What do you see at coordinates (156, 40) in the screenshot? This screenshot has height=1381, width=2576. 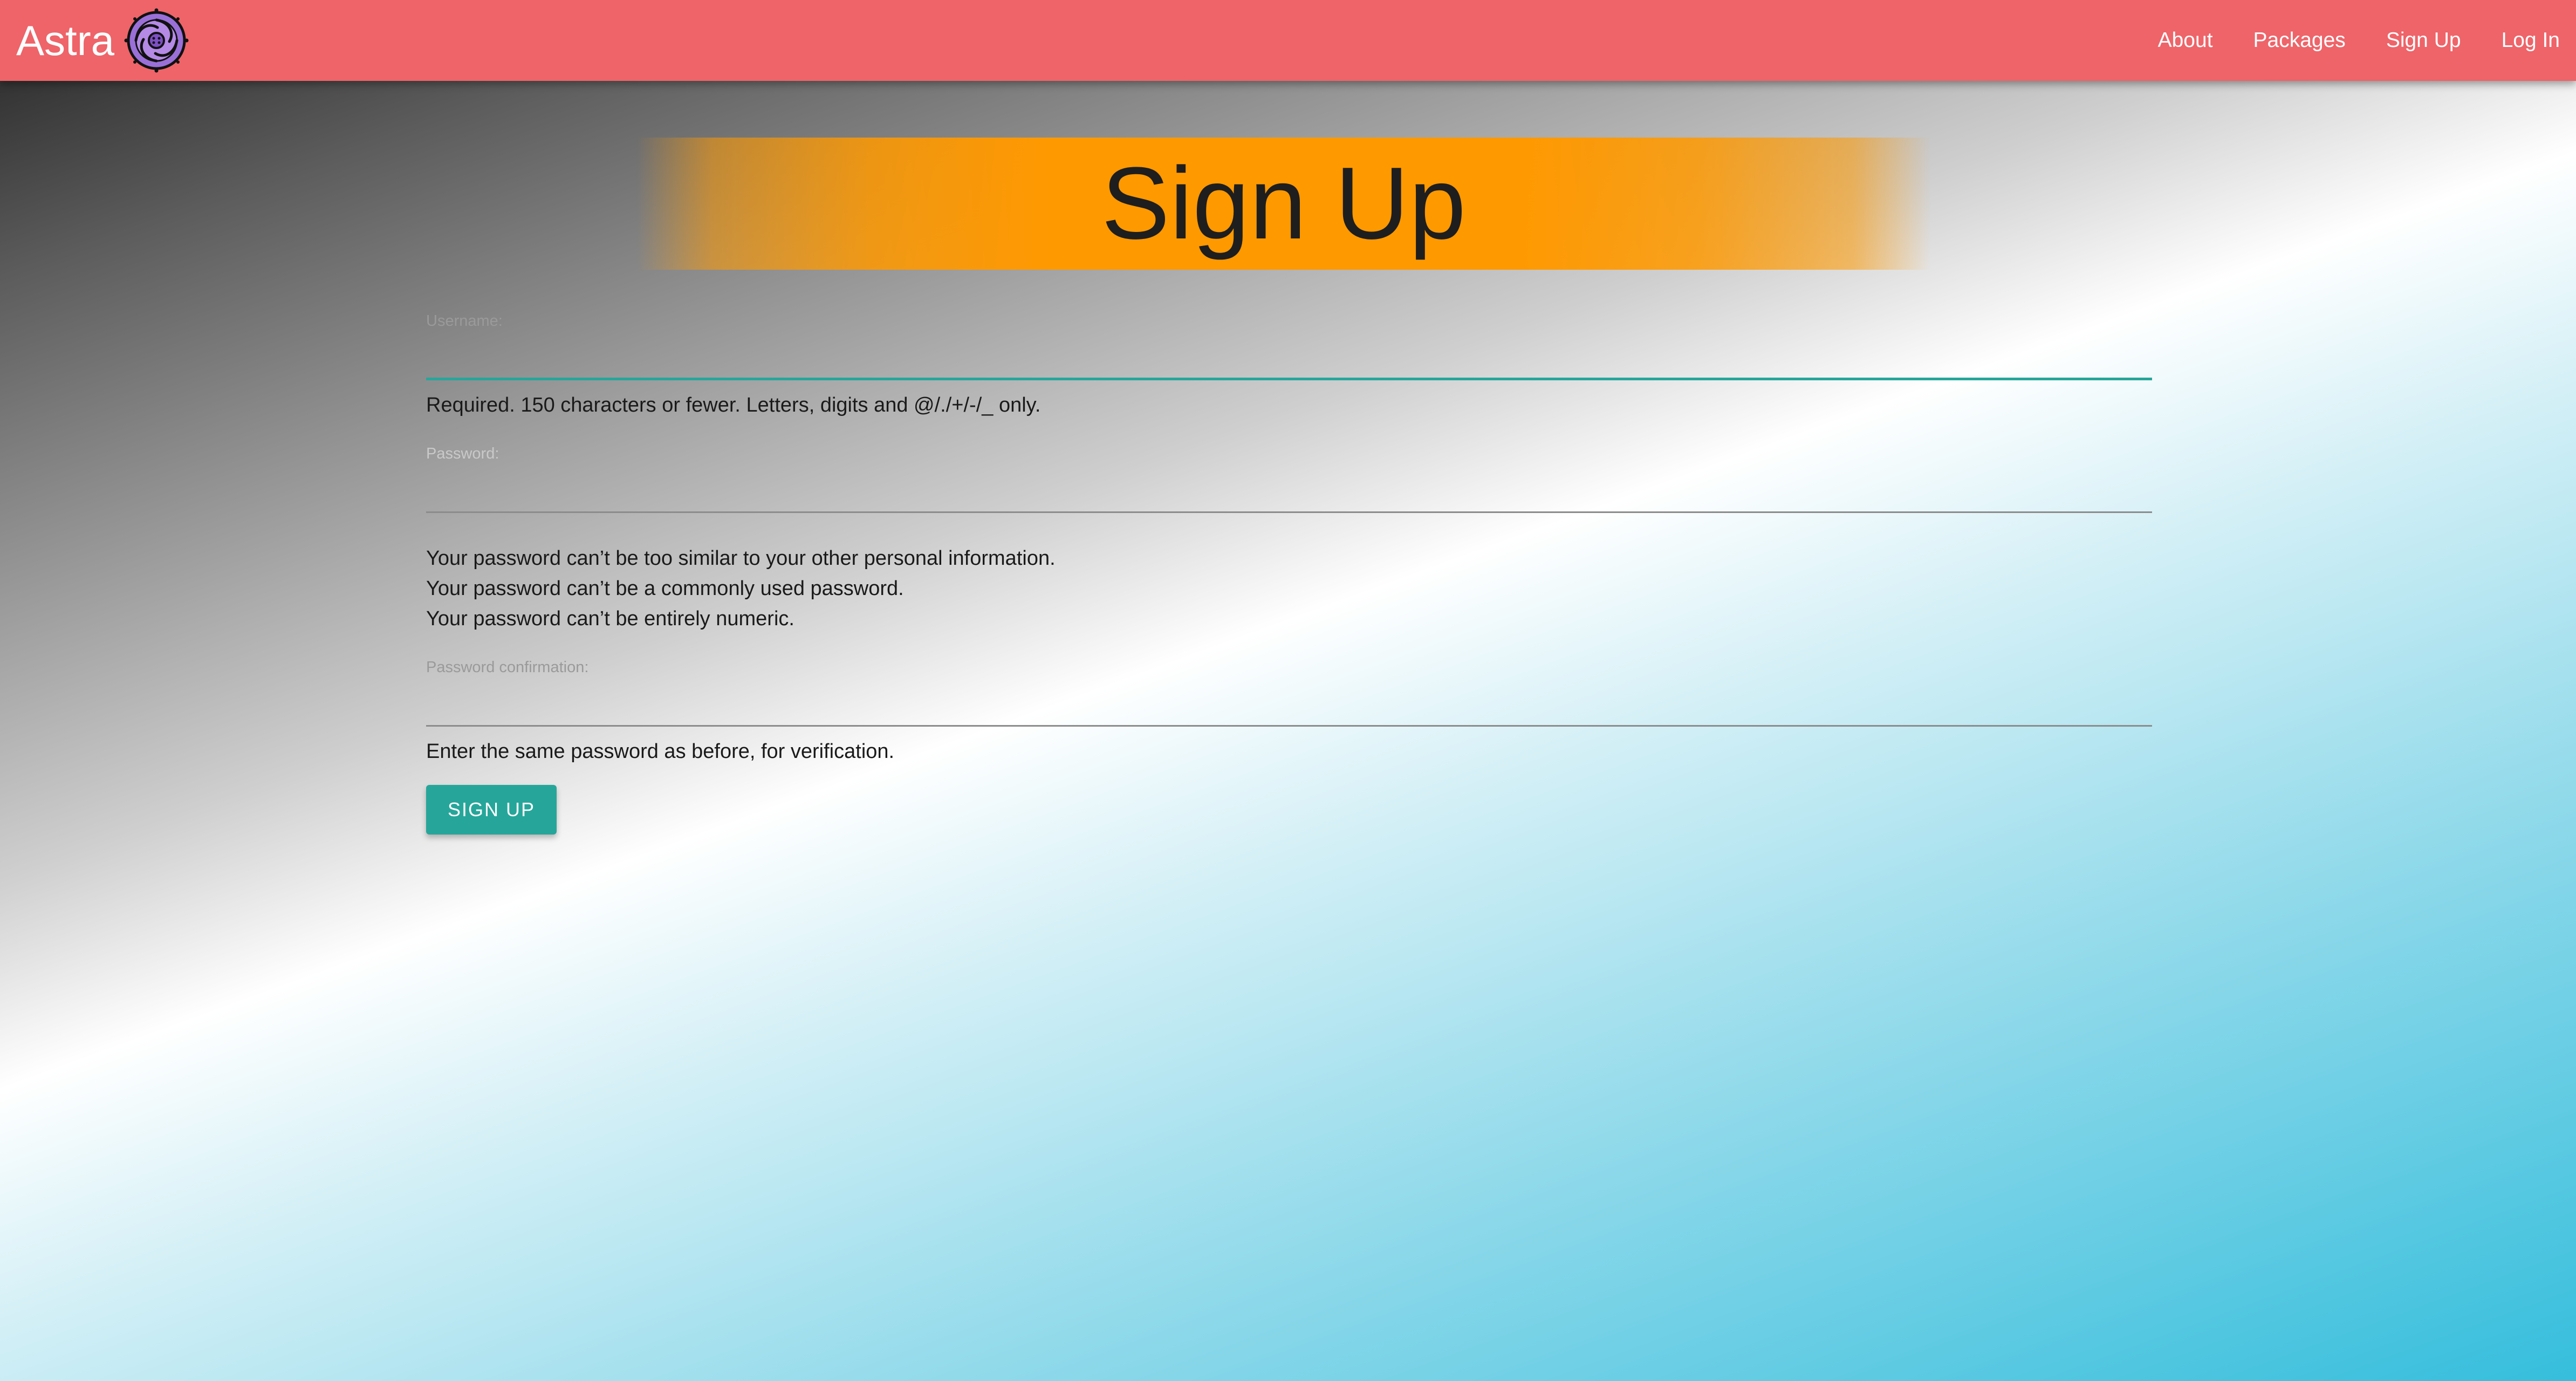 I see `astra-spiral-logo-icon` at bounding box center [156, 40].